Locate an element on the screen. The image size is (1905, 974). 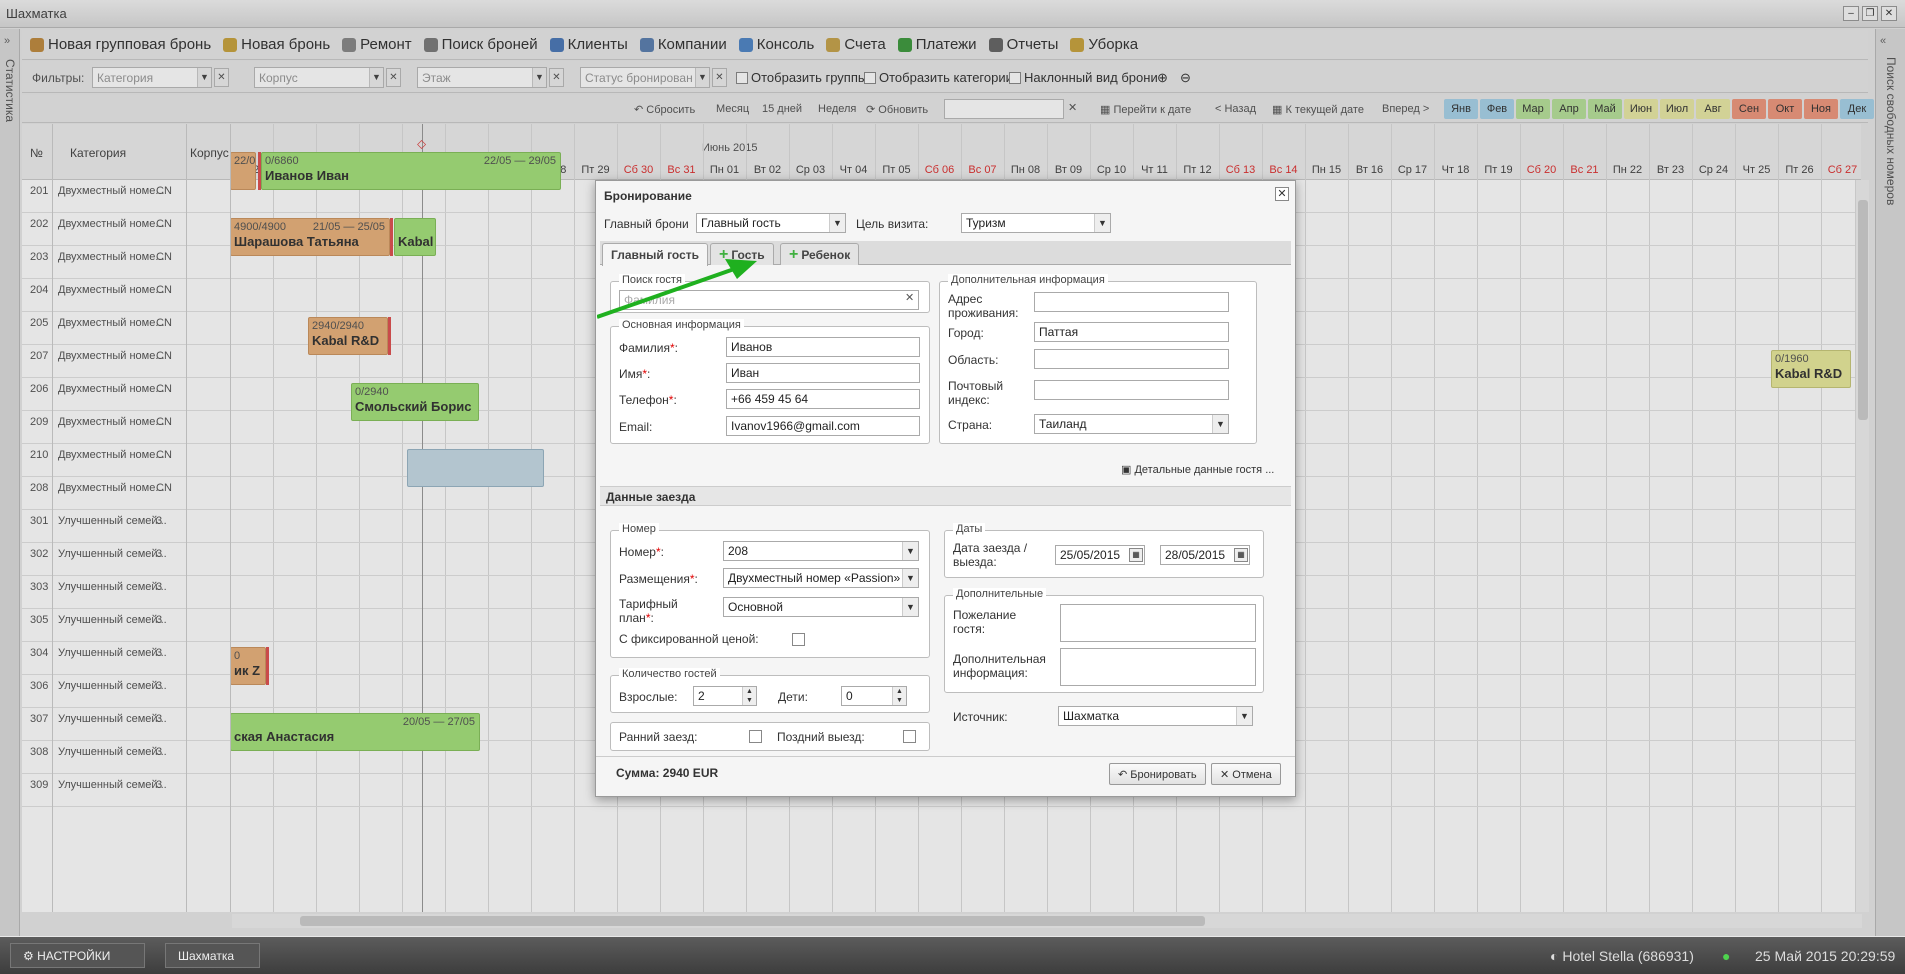
checkout-date-input: 28/05/2015 ▦ is located at coordinates (1205, 555).